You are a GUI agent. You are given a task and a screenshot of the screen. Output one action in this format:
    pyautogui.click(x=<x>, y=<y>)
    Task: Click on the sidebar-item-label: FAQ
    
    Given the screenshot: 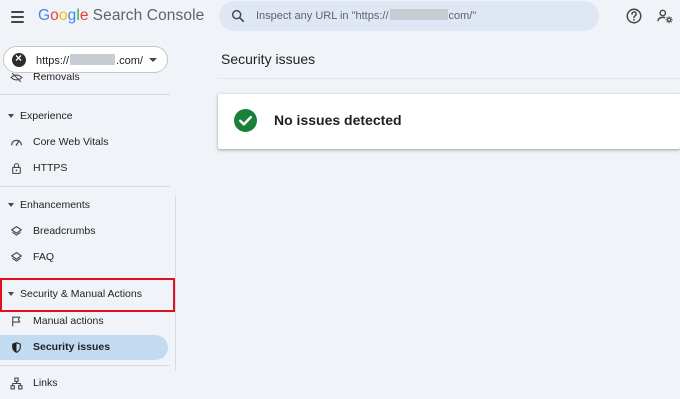 What is the action you would take?
    pyautogui.click(x=44, y=257)
    